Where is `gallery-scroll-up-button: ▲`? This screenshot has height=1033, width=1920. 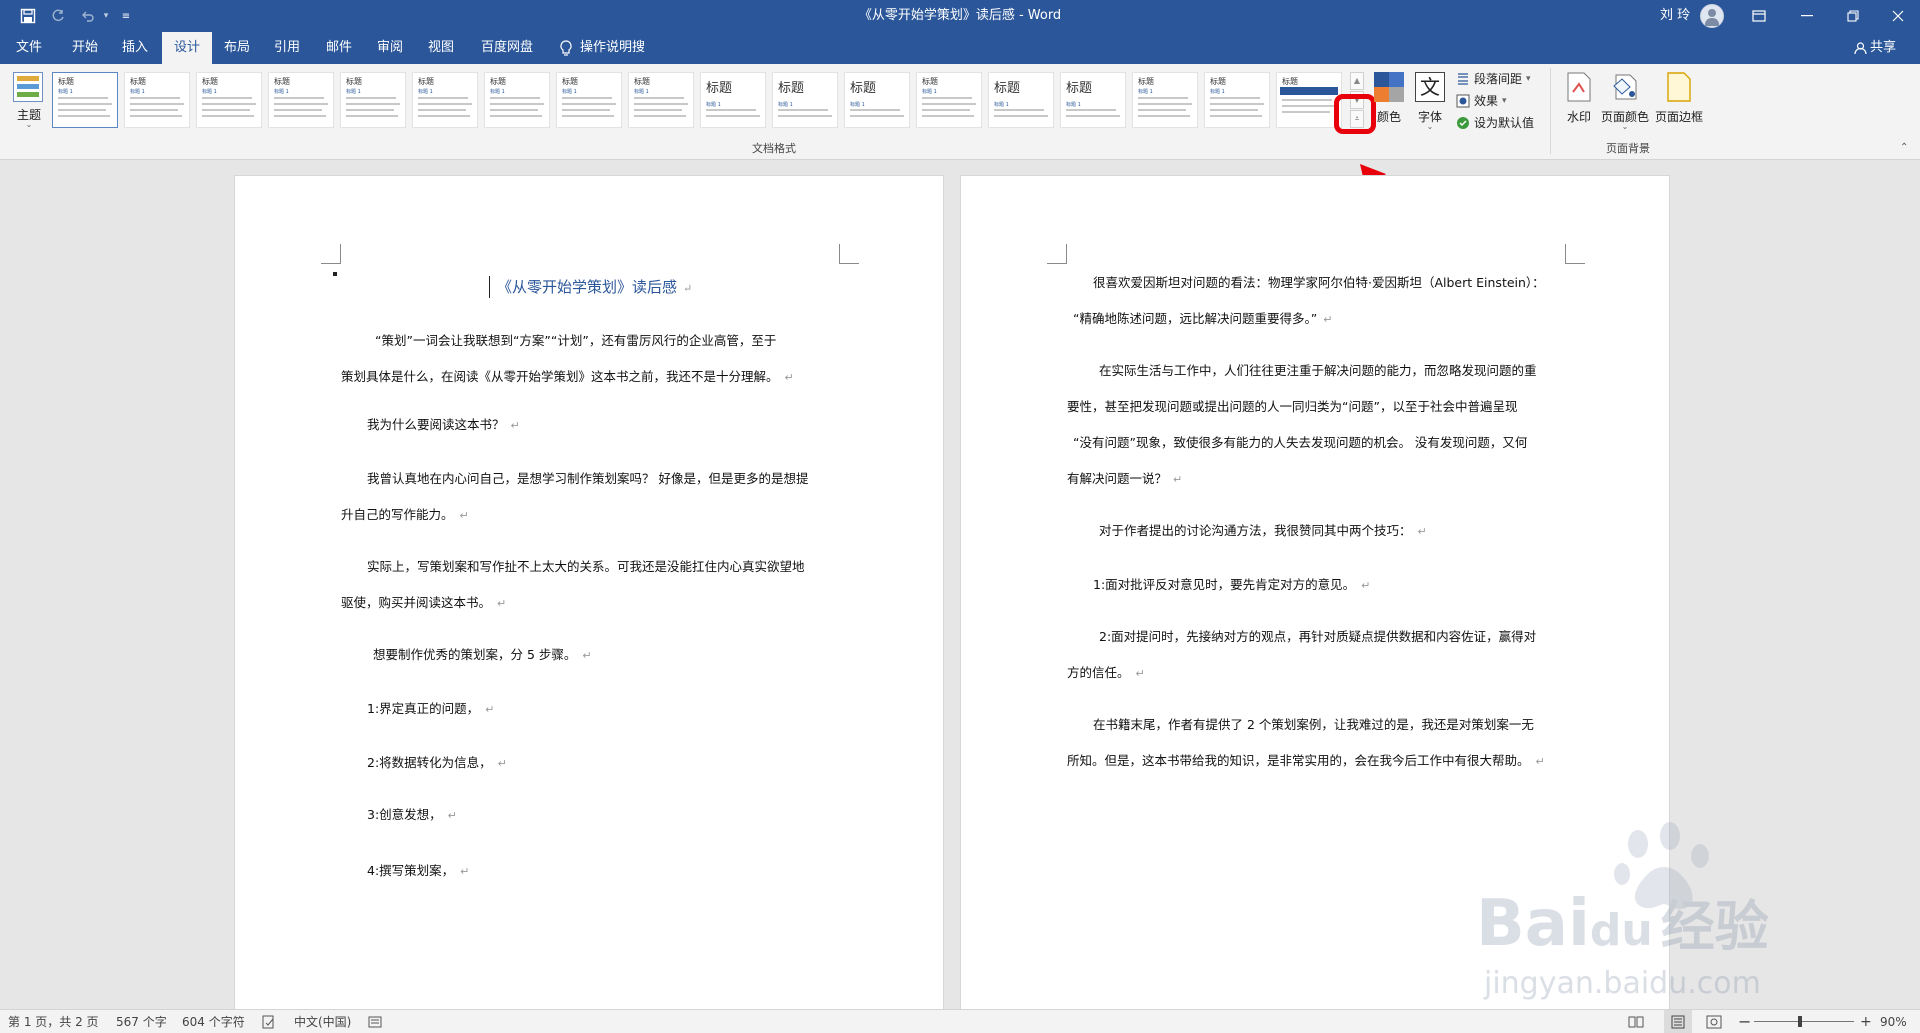 gallery-scroll-up-button: ▲ is located at coordinates (1357, 81).